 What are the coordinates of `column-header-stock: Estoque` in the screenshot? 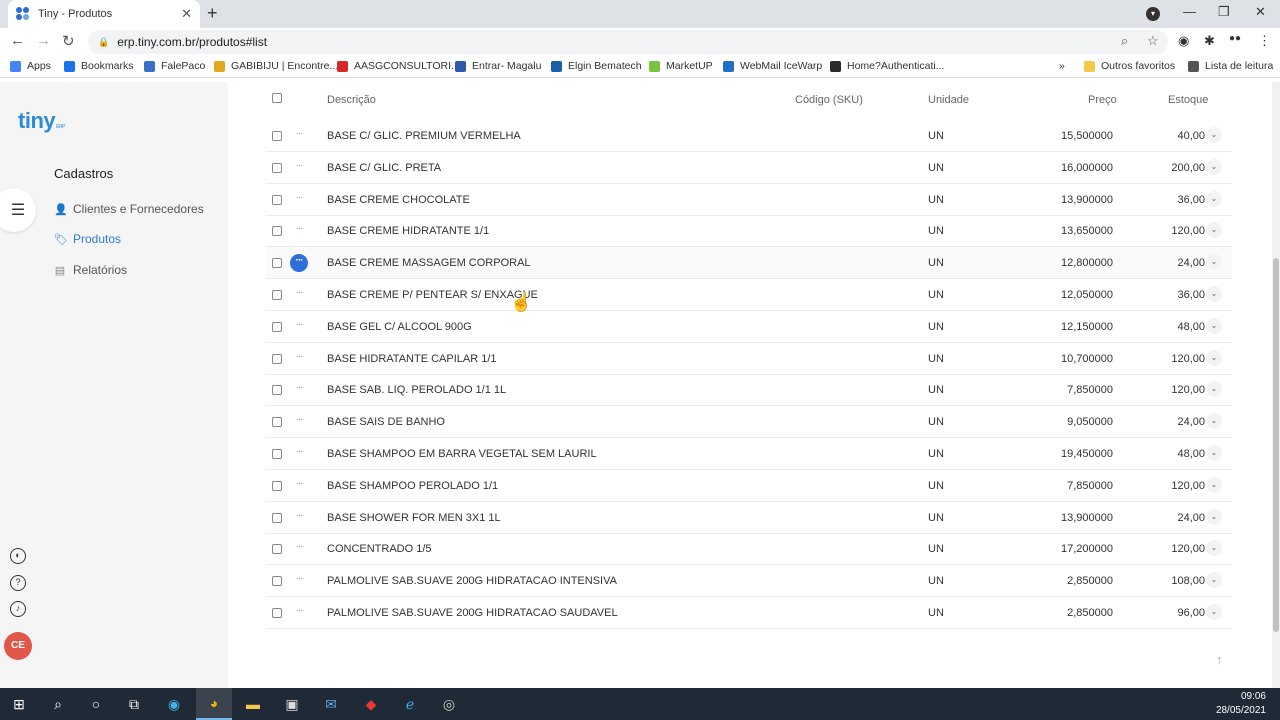 It's located at (1188, 100).